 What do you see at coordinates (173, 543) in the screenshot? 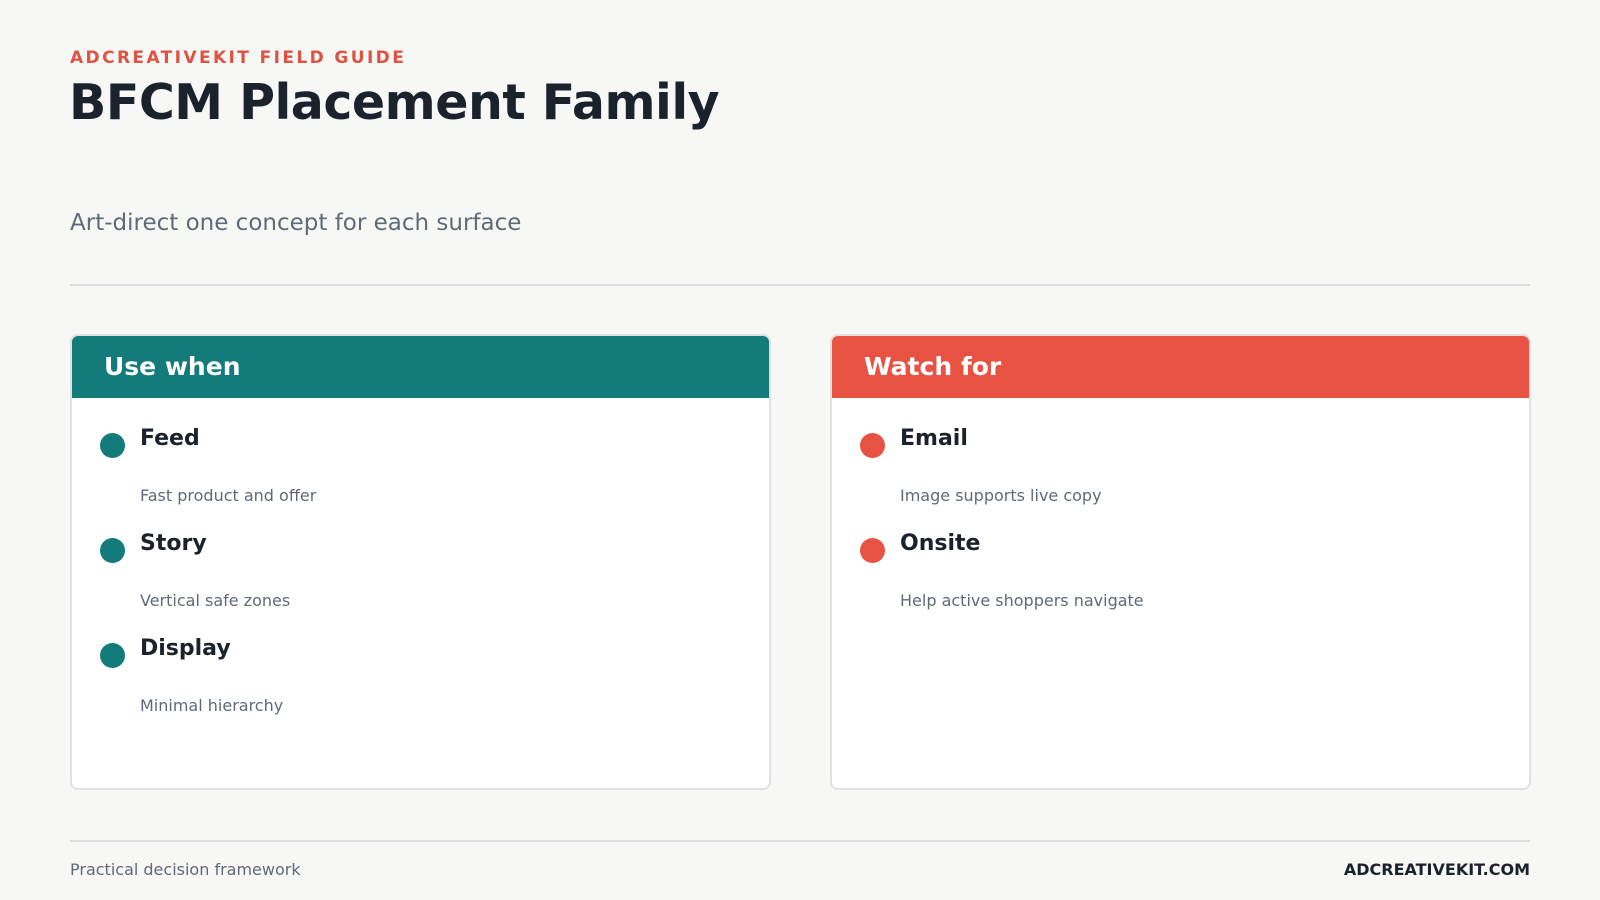
I see `item-label: Story` at bounding box center [173, 543].